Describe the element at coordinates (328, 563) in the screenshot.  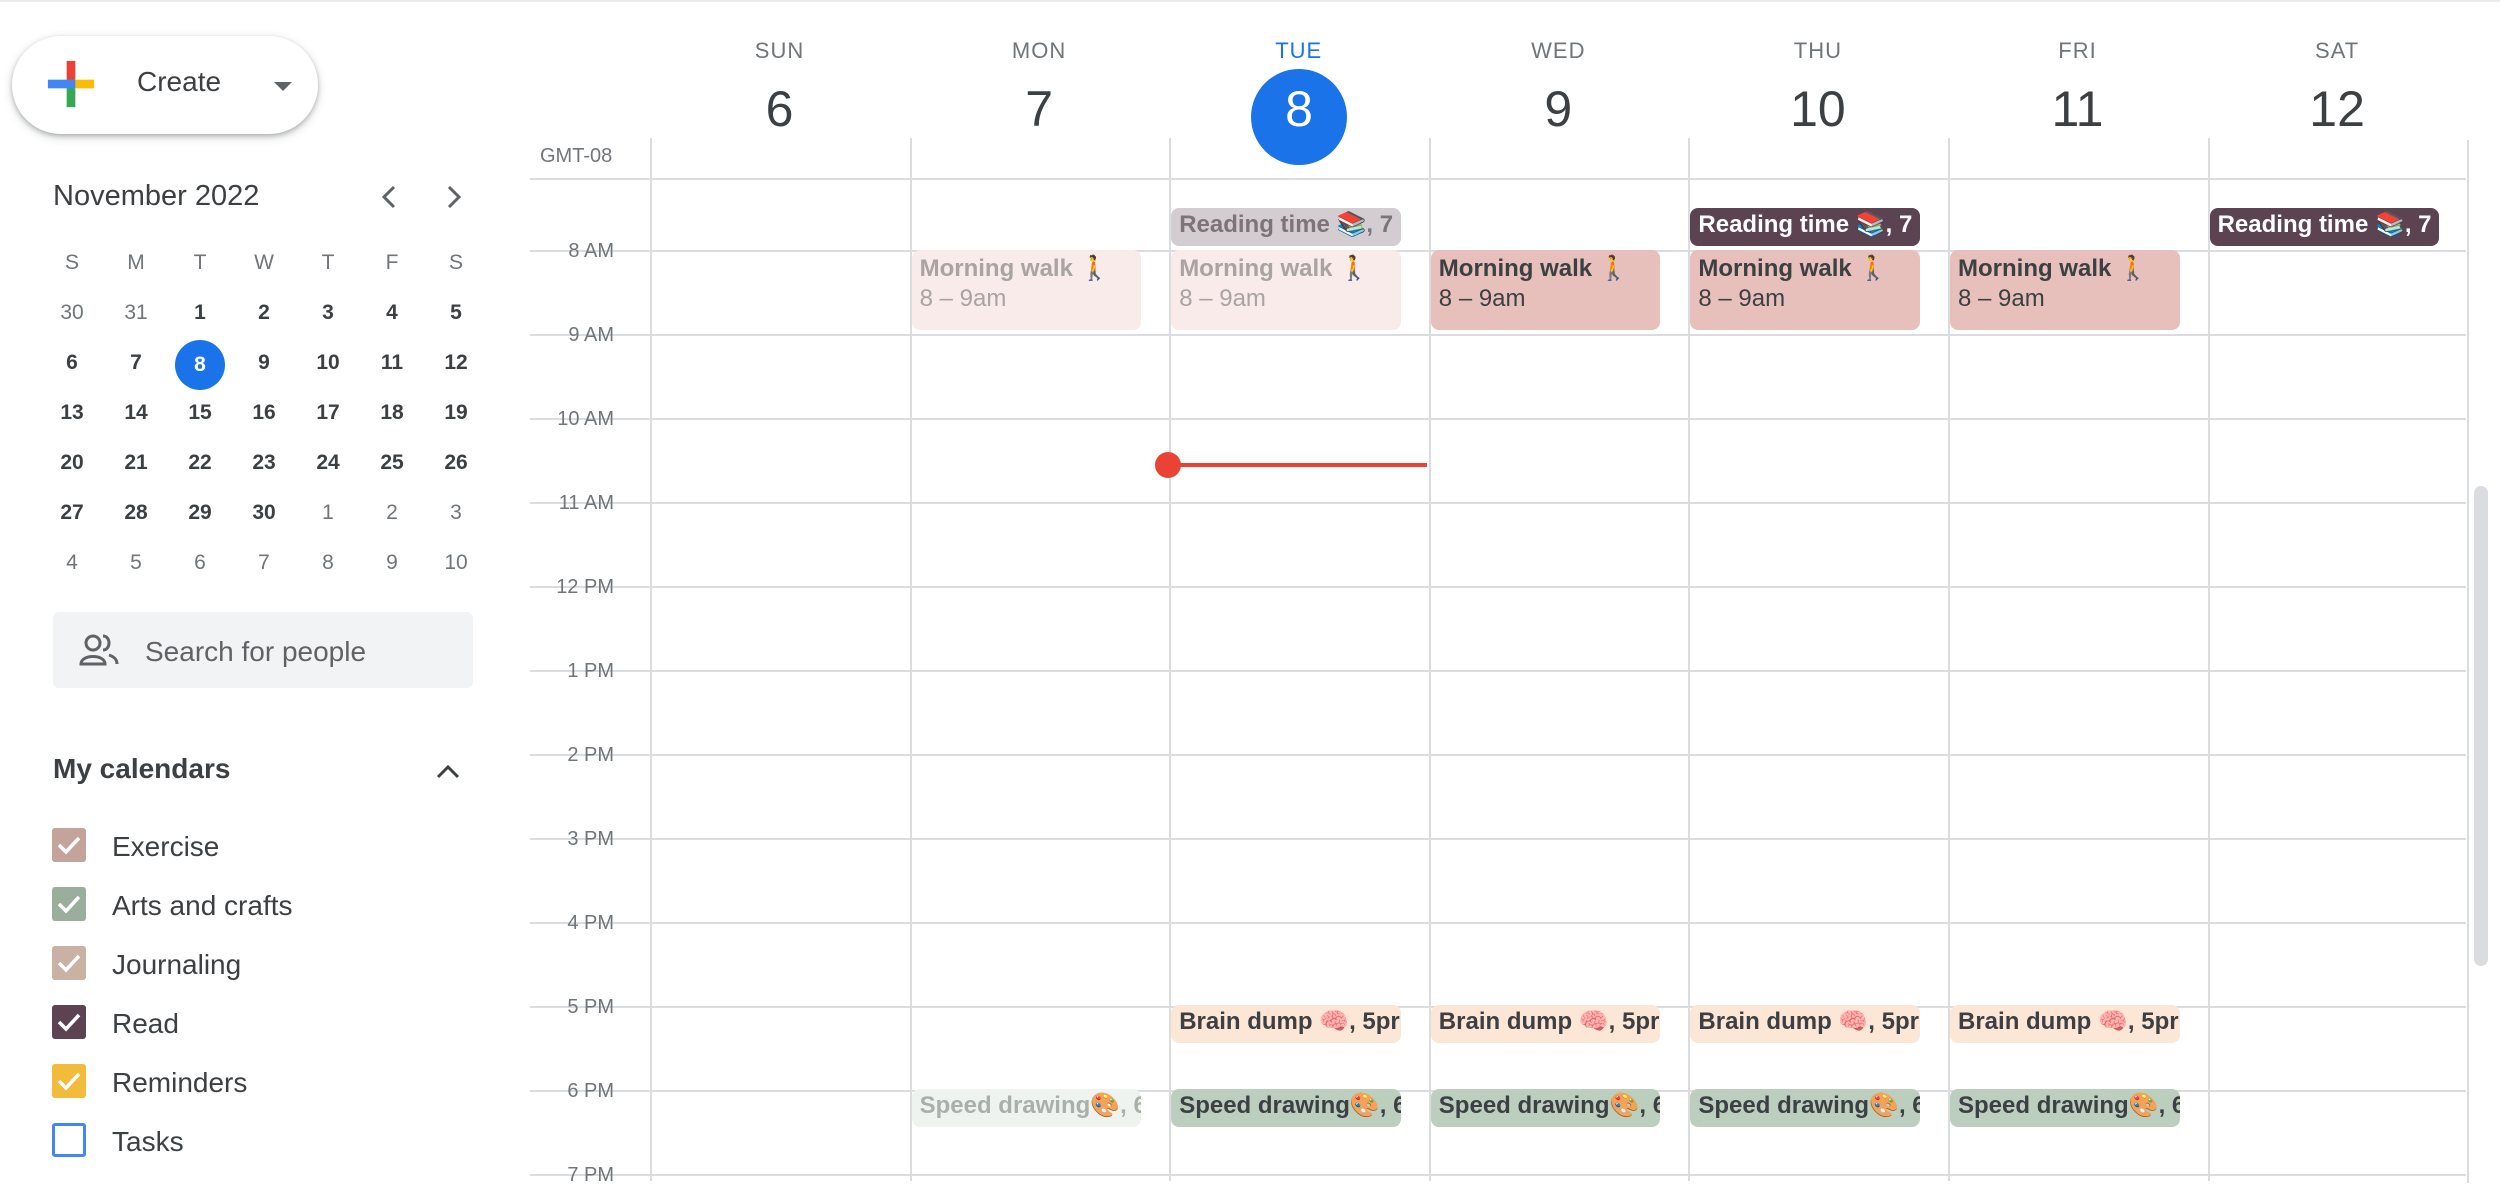
I see `mini-calendar-day: 8` at that location.